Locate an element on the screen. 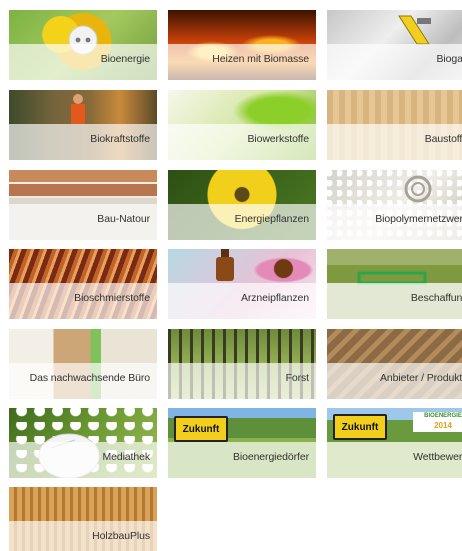 This screenshot has width=462, height=551. tile-heizen-mit-biomasse: Heizen mit Biomasse is located at coordinates (242, 45).